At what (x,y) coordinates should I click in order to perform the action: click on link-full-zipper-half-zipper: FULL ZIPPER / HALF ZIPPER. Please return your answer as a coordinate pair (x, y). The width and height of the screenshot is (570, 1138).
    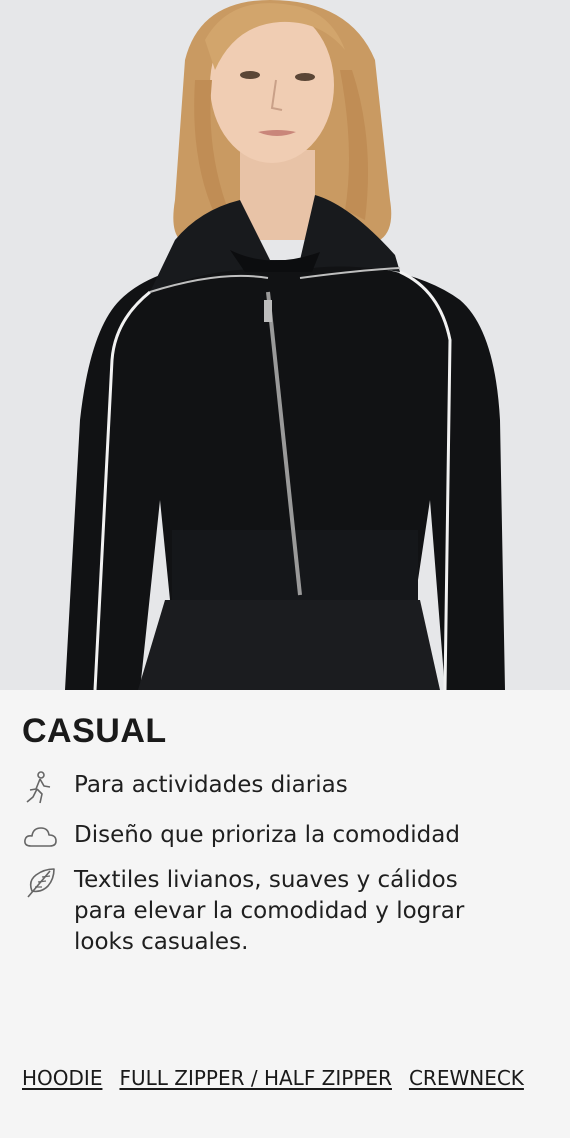
    Looking at the image, I should click on (255, 1078).